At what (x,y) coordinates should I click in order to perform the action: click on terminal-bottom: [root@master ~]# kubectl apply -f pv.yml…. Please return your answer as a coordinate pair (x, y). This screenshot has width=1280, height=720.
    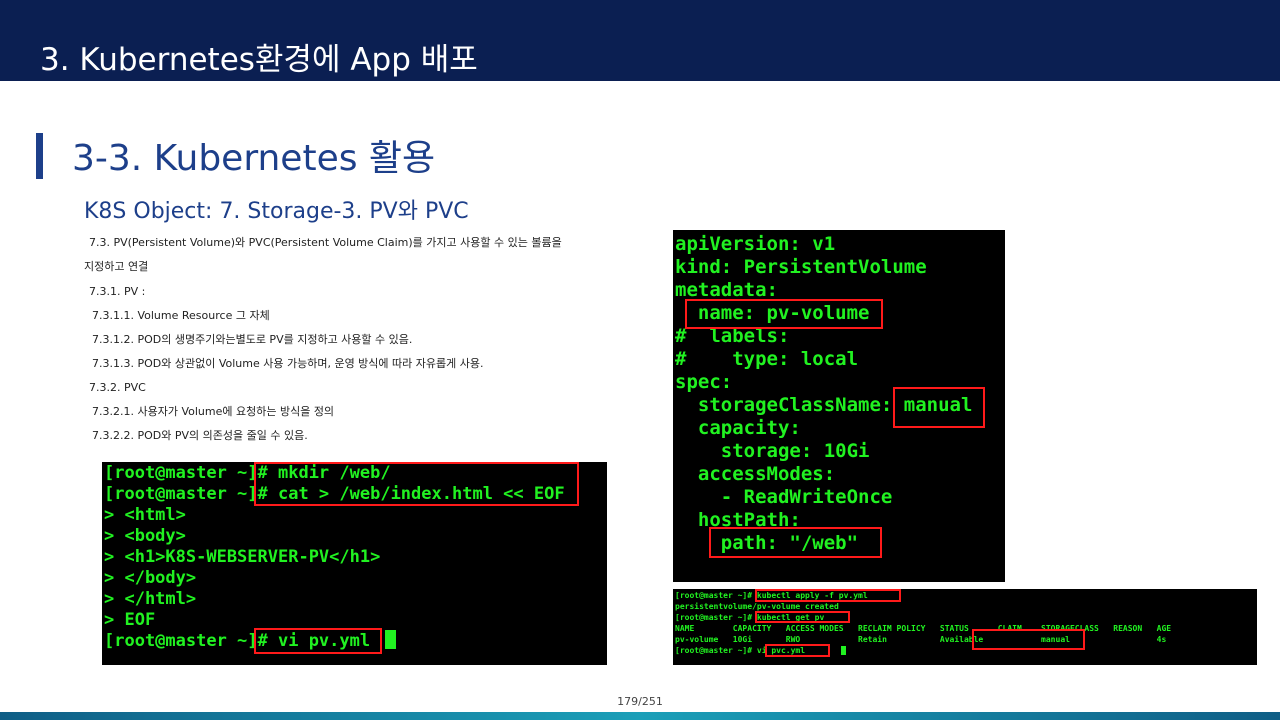
    Looking at the image, I should click on (965, 627).